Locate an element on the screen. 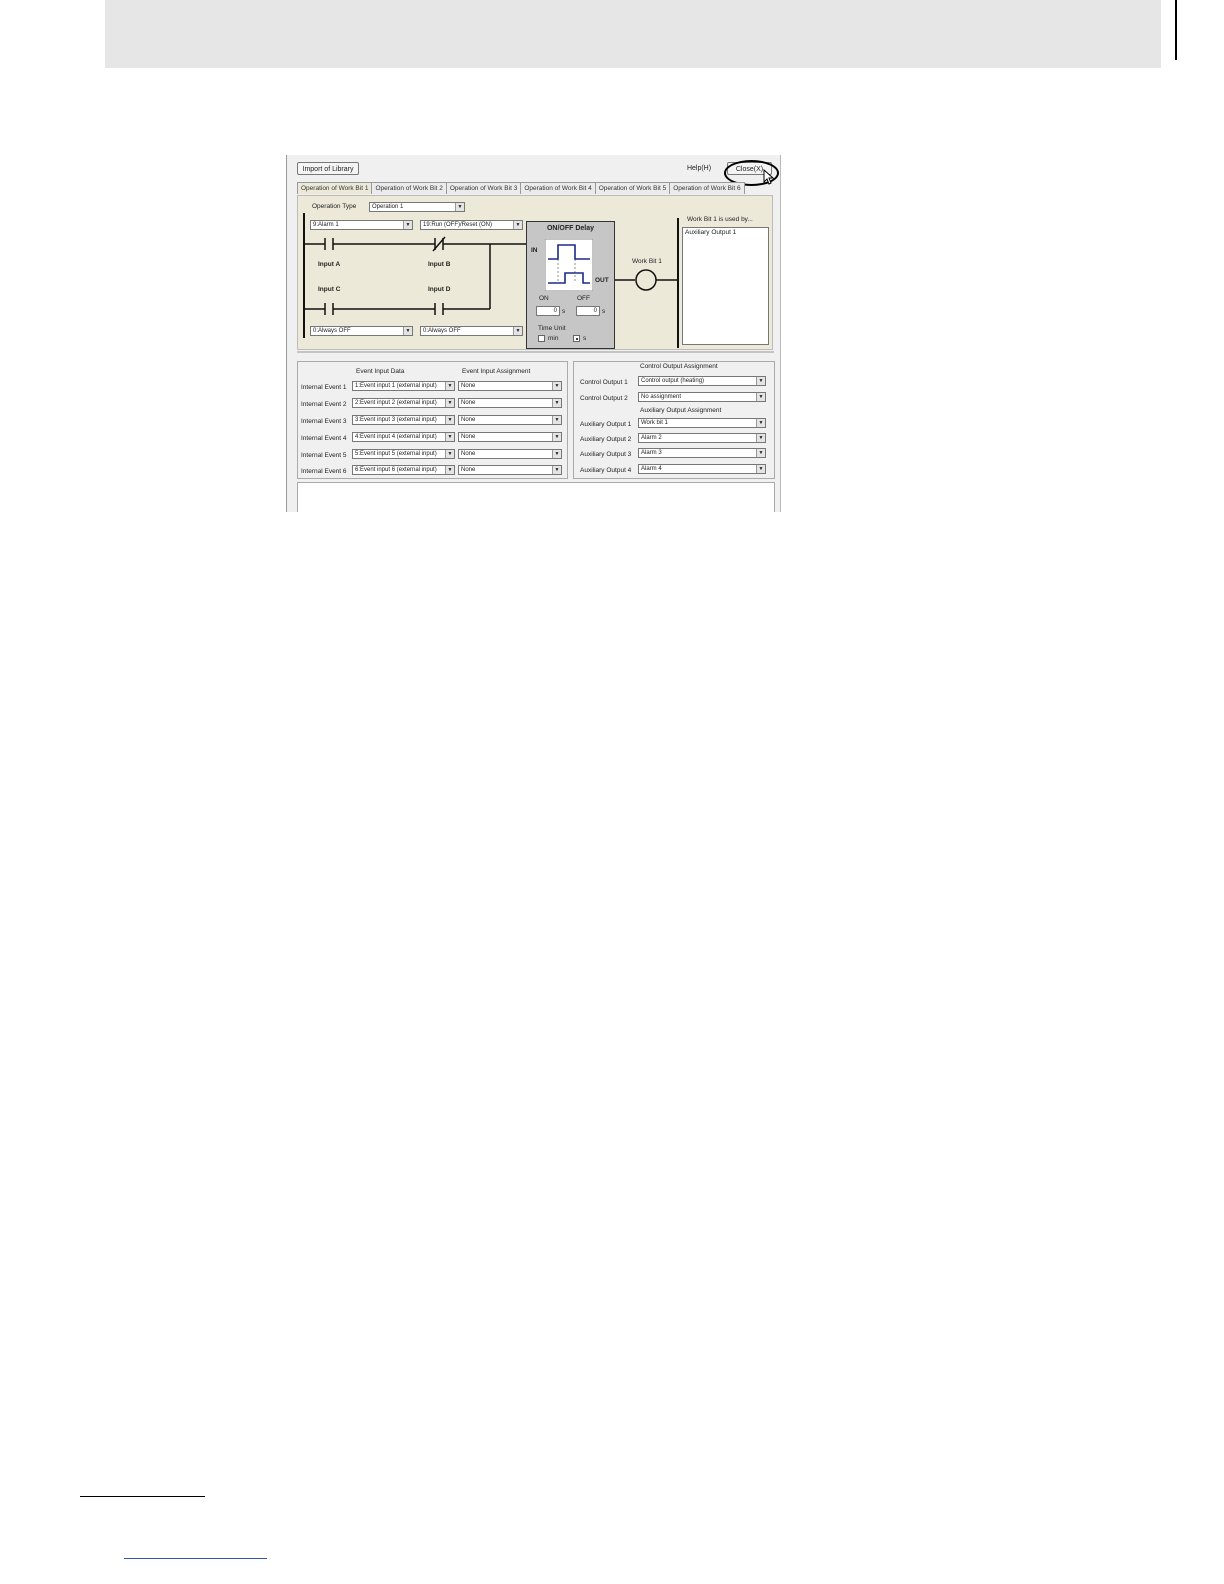 The height and width of the screenshot is (1584, 1224). control-output-label-1: Control Output 1 is located at coordinates (604, 382).